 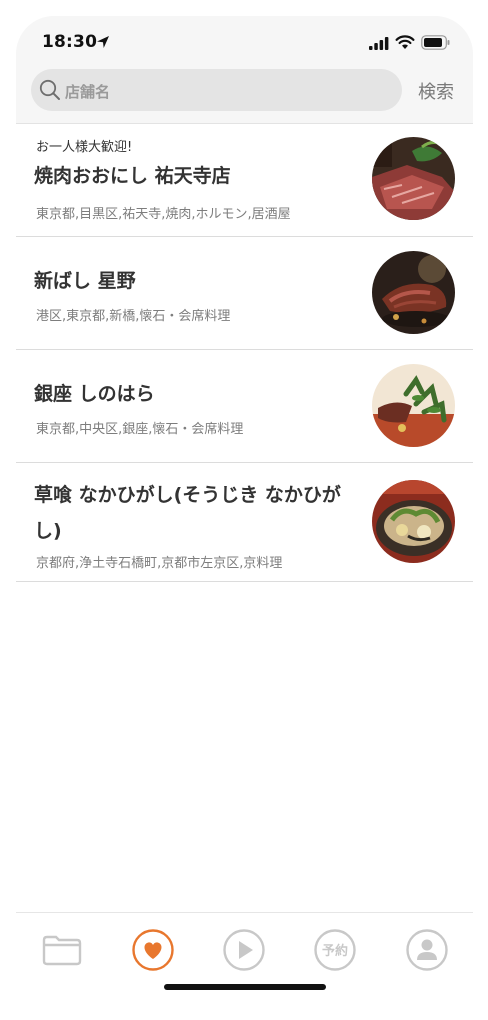 I want to click on restaurant-name: 焼肉おおにし 祐天寺店, so click(x=132, y=176).